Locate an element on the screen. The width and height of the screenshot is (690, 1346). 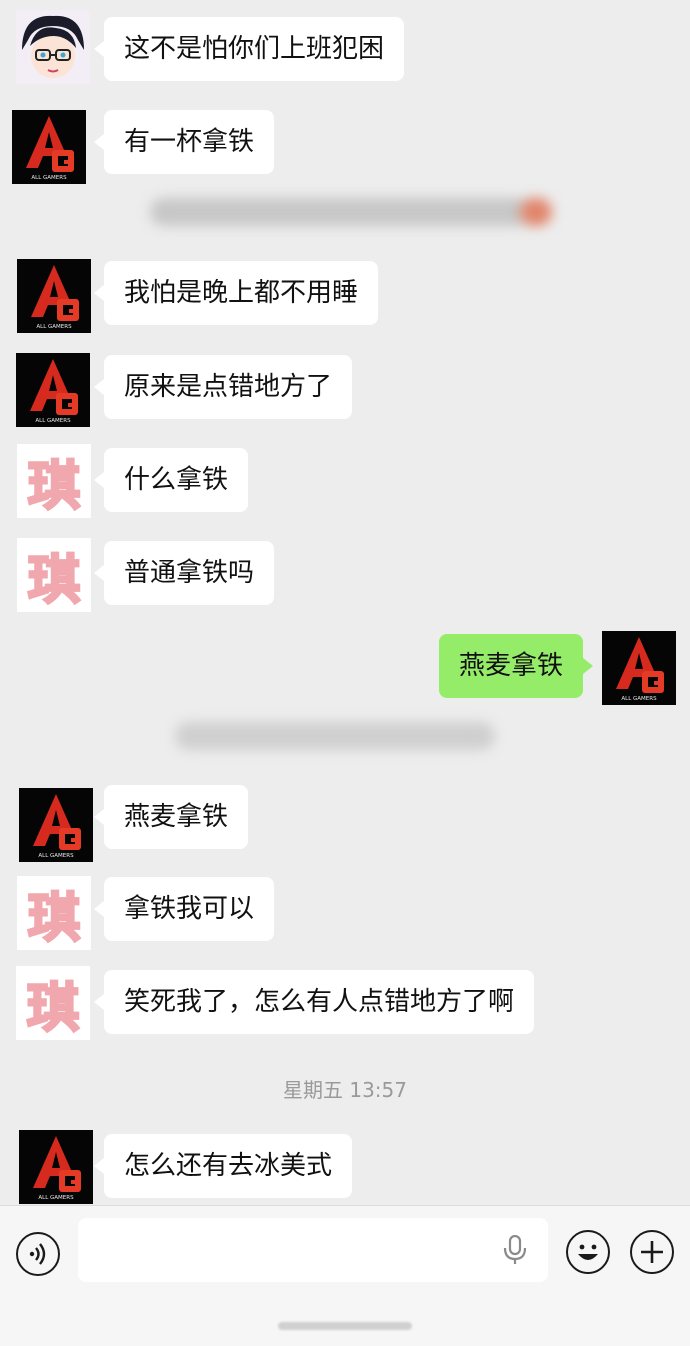
message-bubble: 原来是点错地方了 is located at coordinates (223, 387).